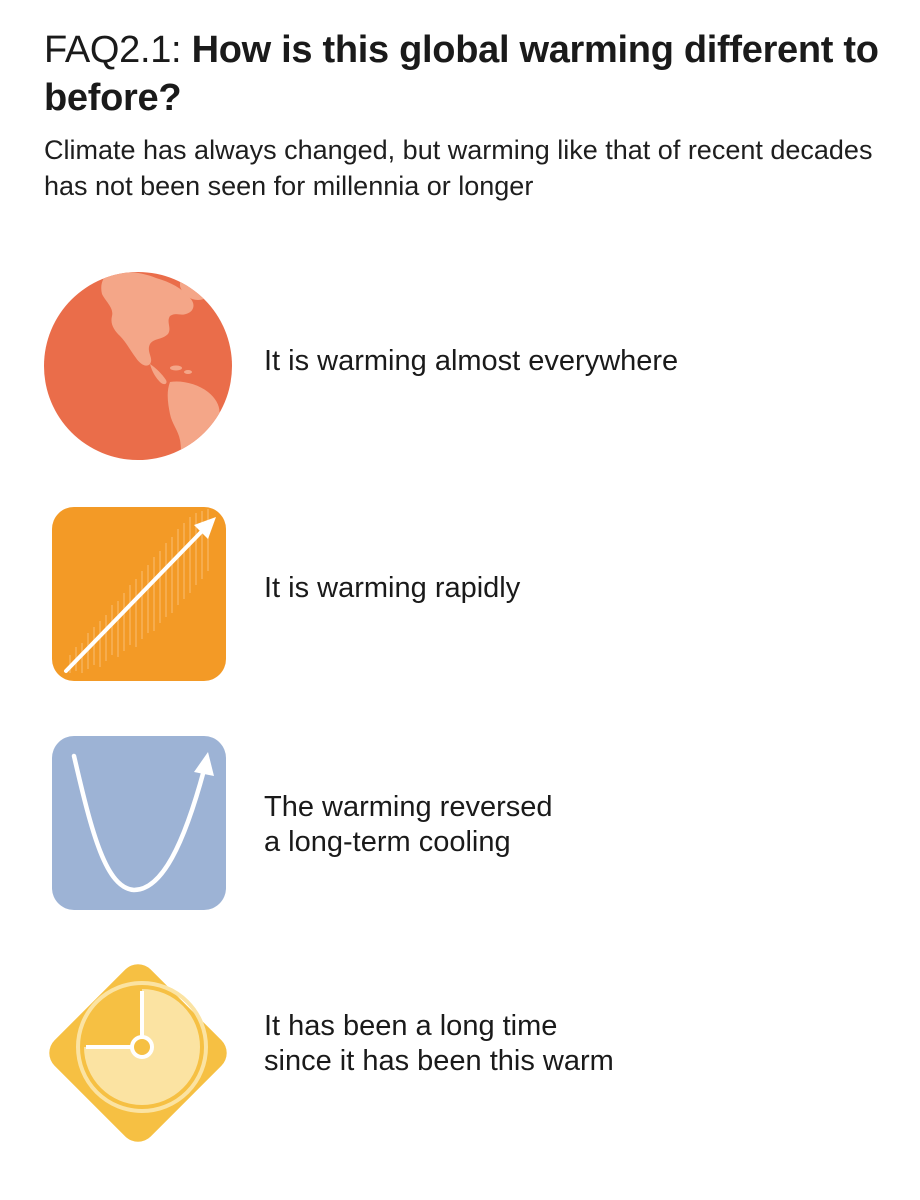  I want to click on globe-icon, so click(138, 366).